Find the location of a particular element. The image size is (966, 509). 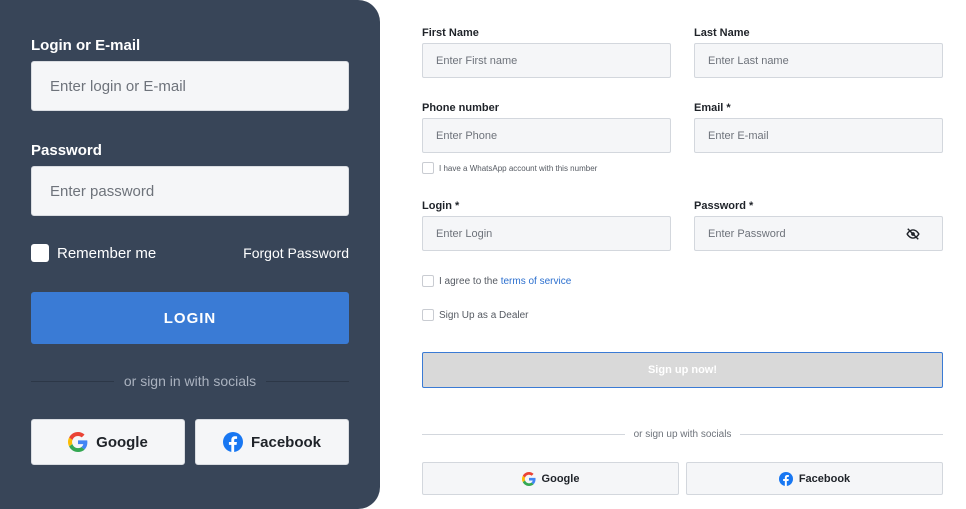

remember-me-label: Remember me is located at coordinates (107, 253).